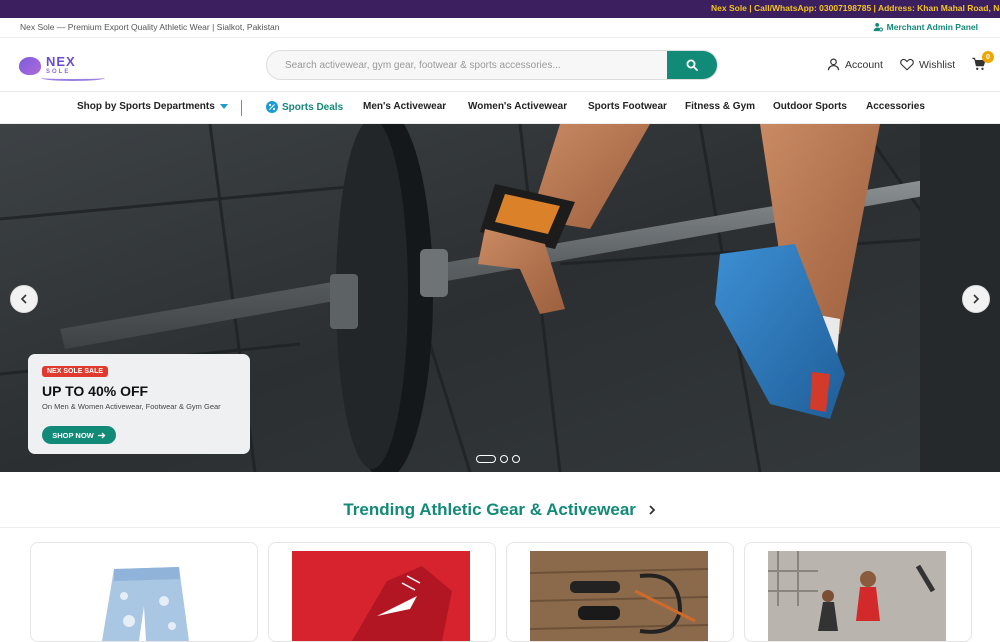  Describe the element at coordinates (983, 63) in the screenshot. I see `cart-button: 0` at that location.